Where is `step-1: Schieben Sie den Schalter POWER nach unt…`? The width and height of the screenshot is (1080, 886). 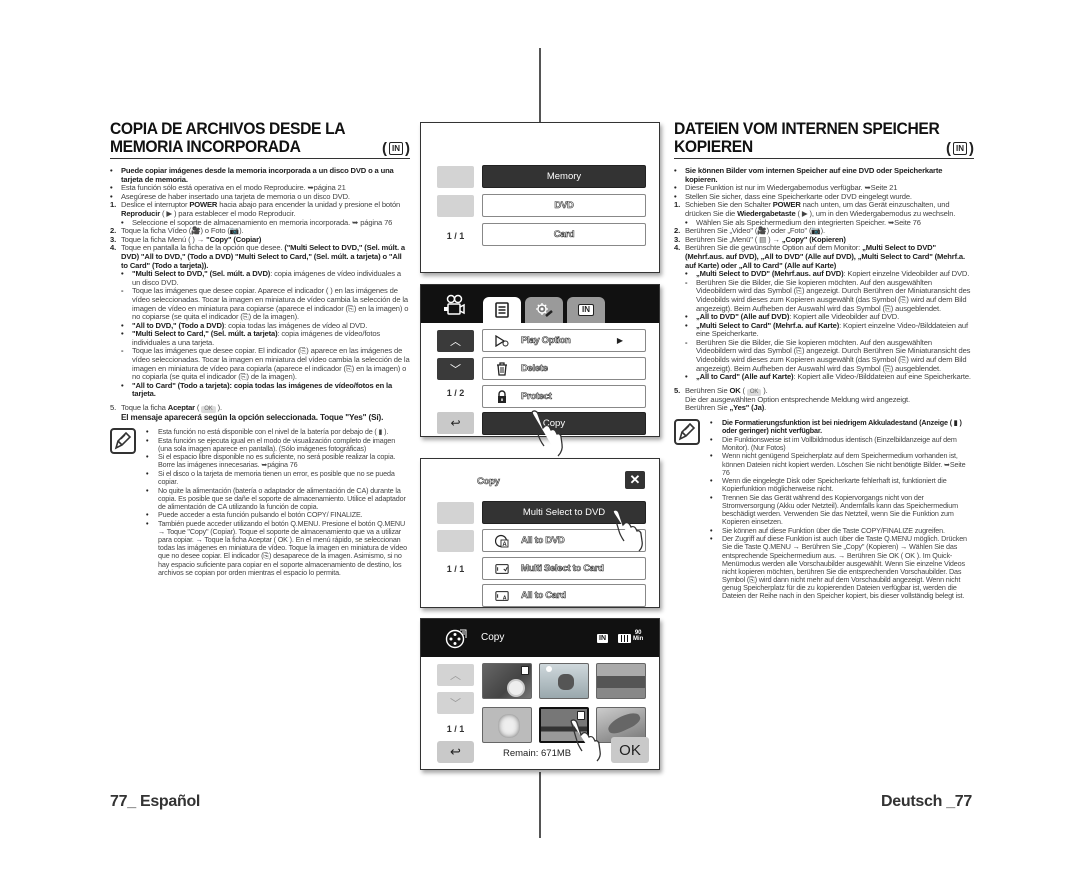 step-1: Schieben Sie den Schalter POWER nach unt… is located at coordinates (820, 209).